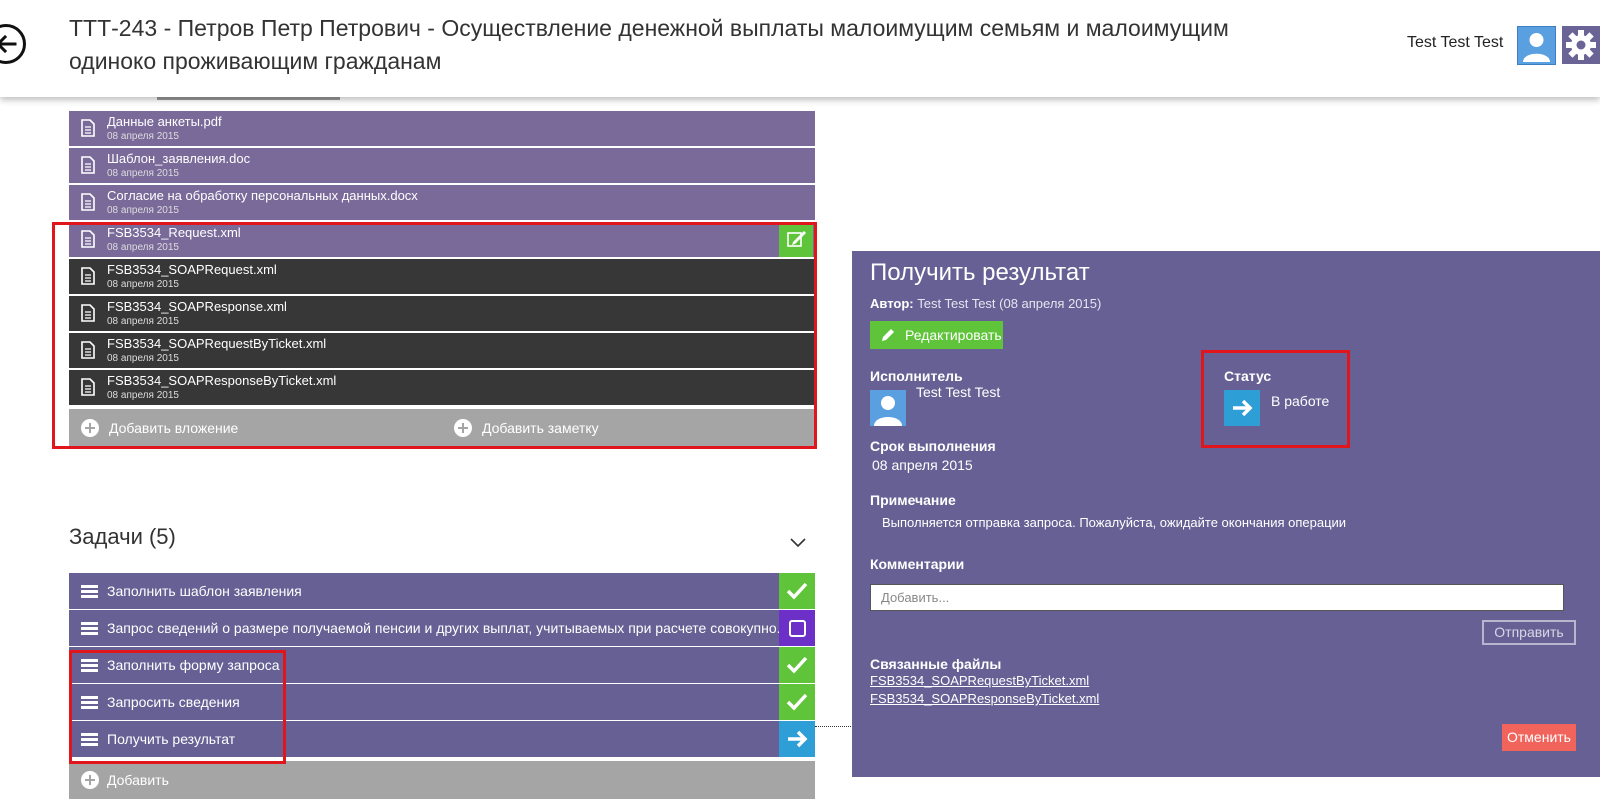 The width and height of the screenshot is (1600, 802). What do you see at coordinates (958, 392) in the screenshot?
I see `executor-name: Test Test Test` at bounding box center [958, 392].